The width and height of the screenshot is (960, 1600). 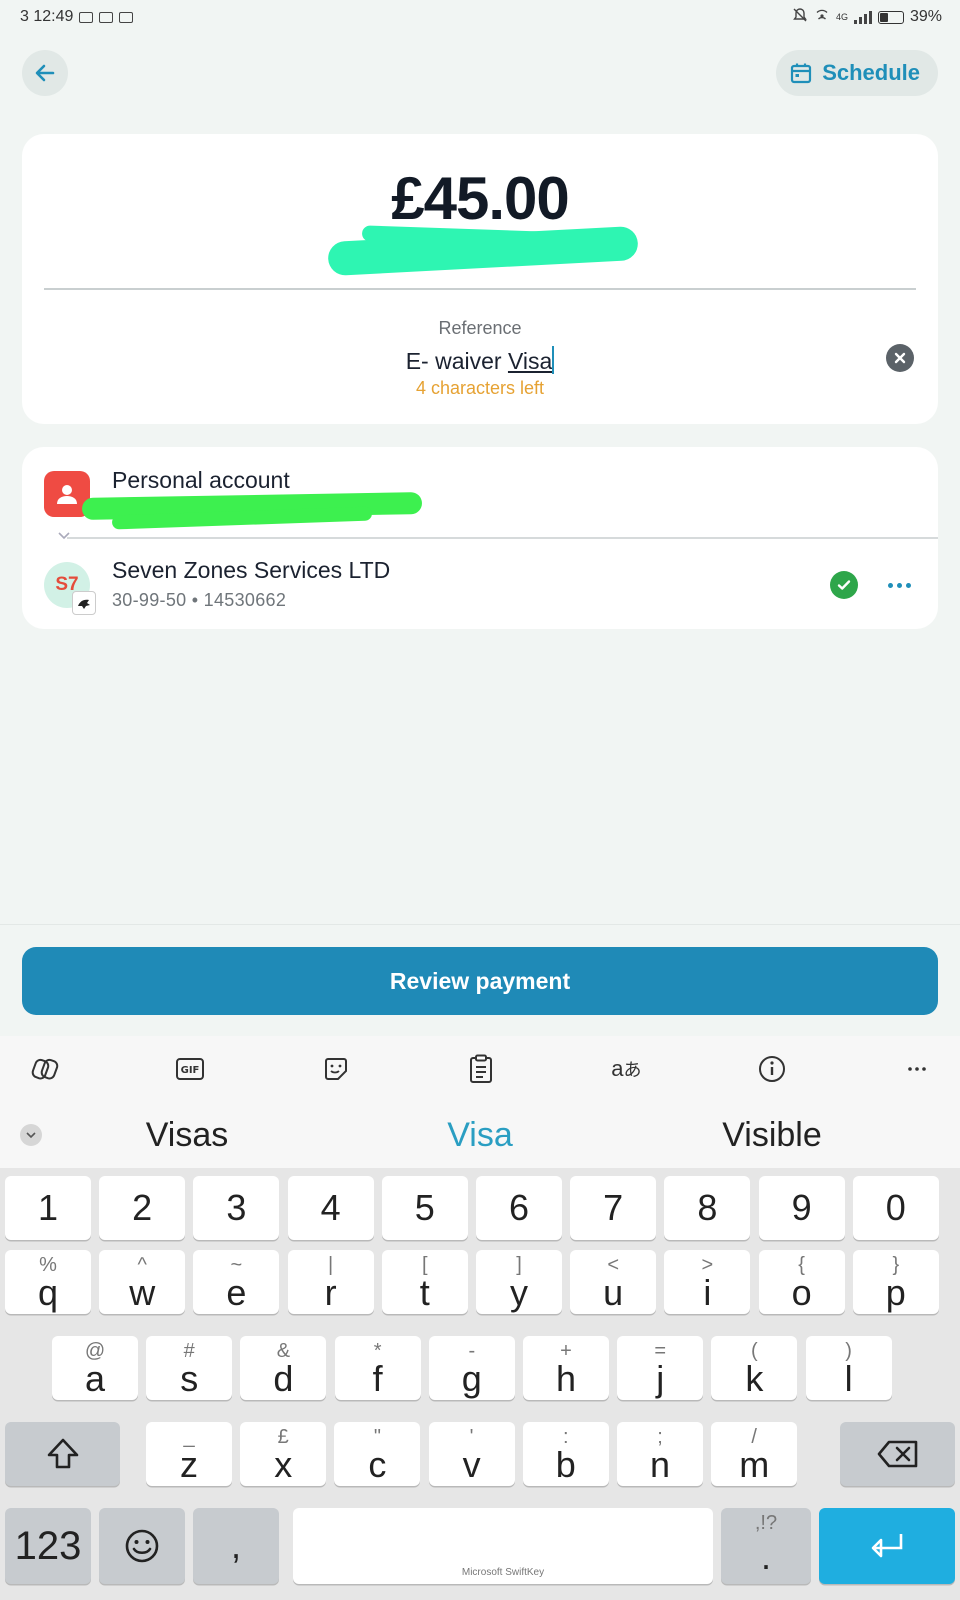 What do you see at coordinates (142, 1282) in the screenshot?
I see `key-w: ^ w` at bounding box center [142, 1282].